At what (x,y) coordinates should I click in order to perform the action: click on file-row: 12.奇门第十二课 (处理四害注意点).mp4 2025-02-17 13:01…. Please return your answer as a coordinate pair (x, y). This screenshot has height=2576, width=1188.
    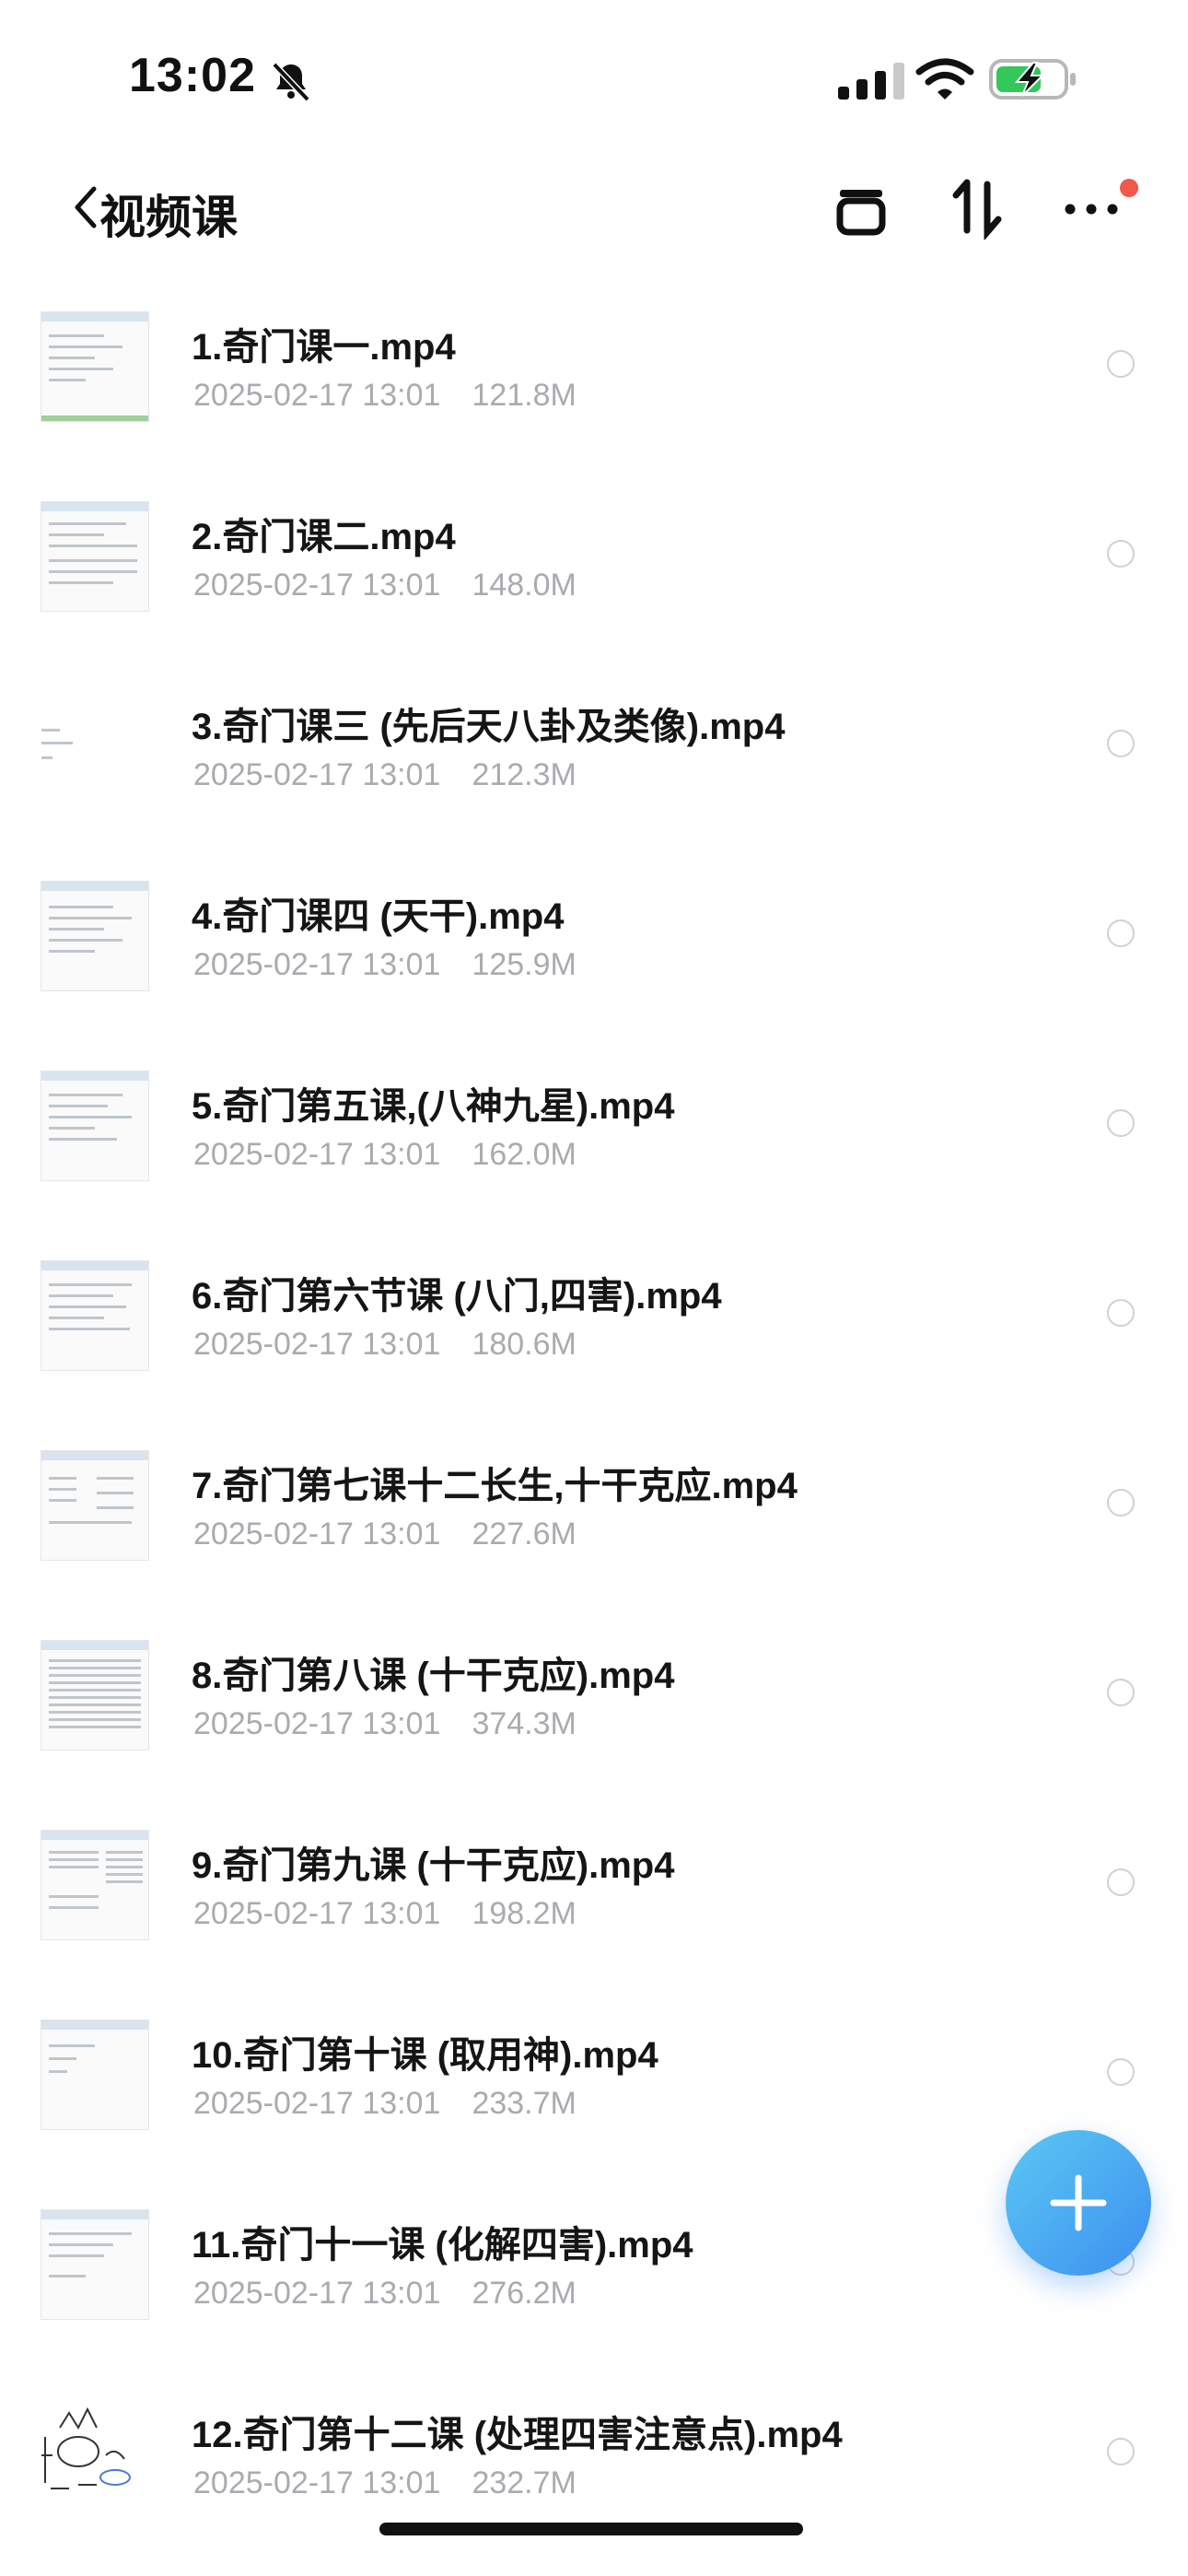
    Looking at the image, I should click on (594, 2450).